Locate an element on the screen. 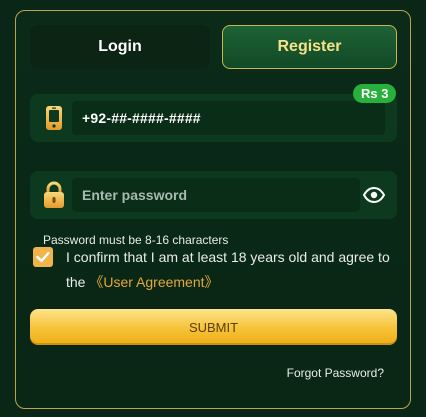 This screenshot has width=426, height=417. tab-login: Login is located at coordinates (120, 47).